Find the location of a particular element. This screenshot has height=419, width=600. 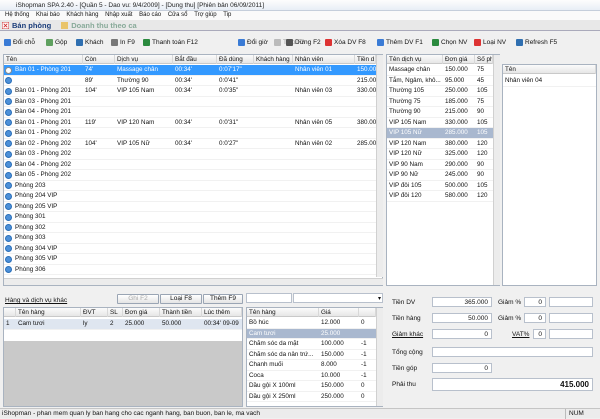

col-thanh-tien: Thành tiền is located at coordinates (181, 312).